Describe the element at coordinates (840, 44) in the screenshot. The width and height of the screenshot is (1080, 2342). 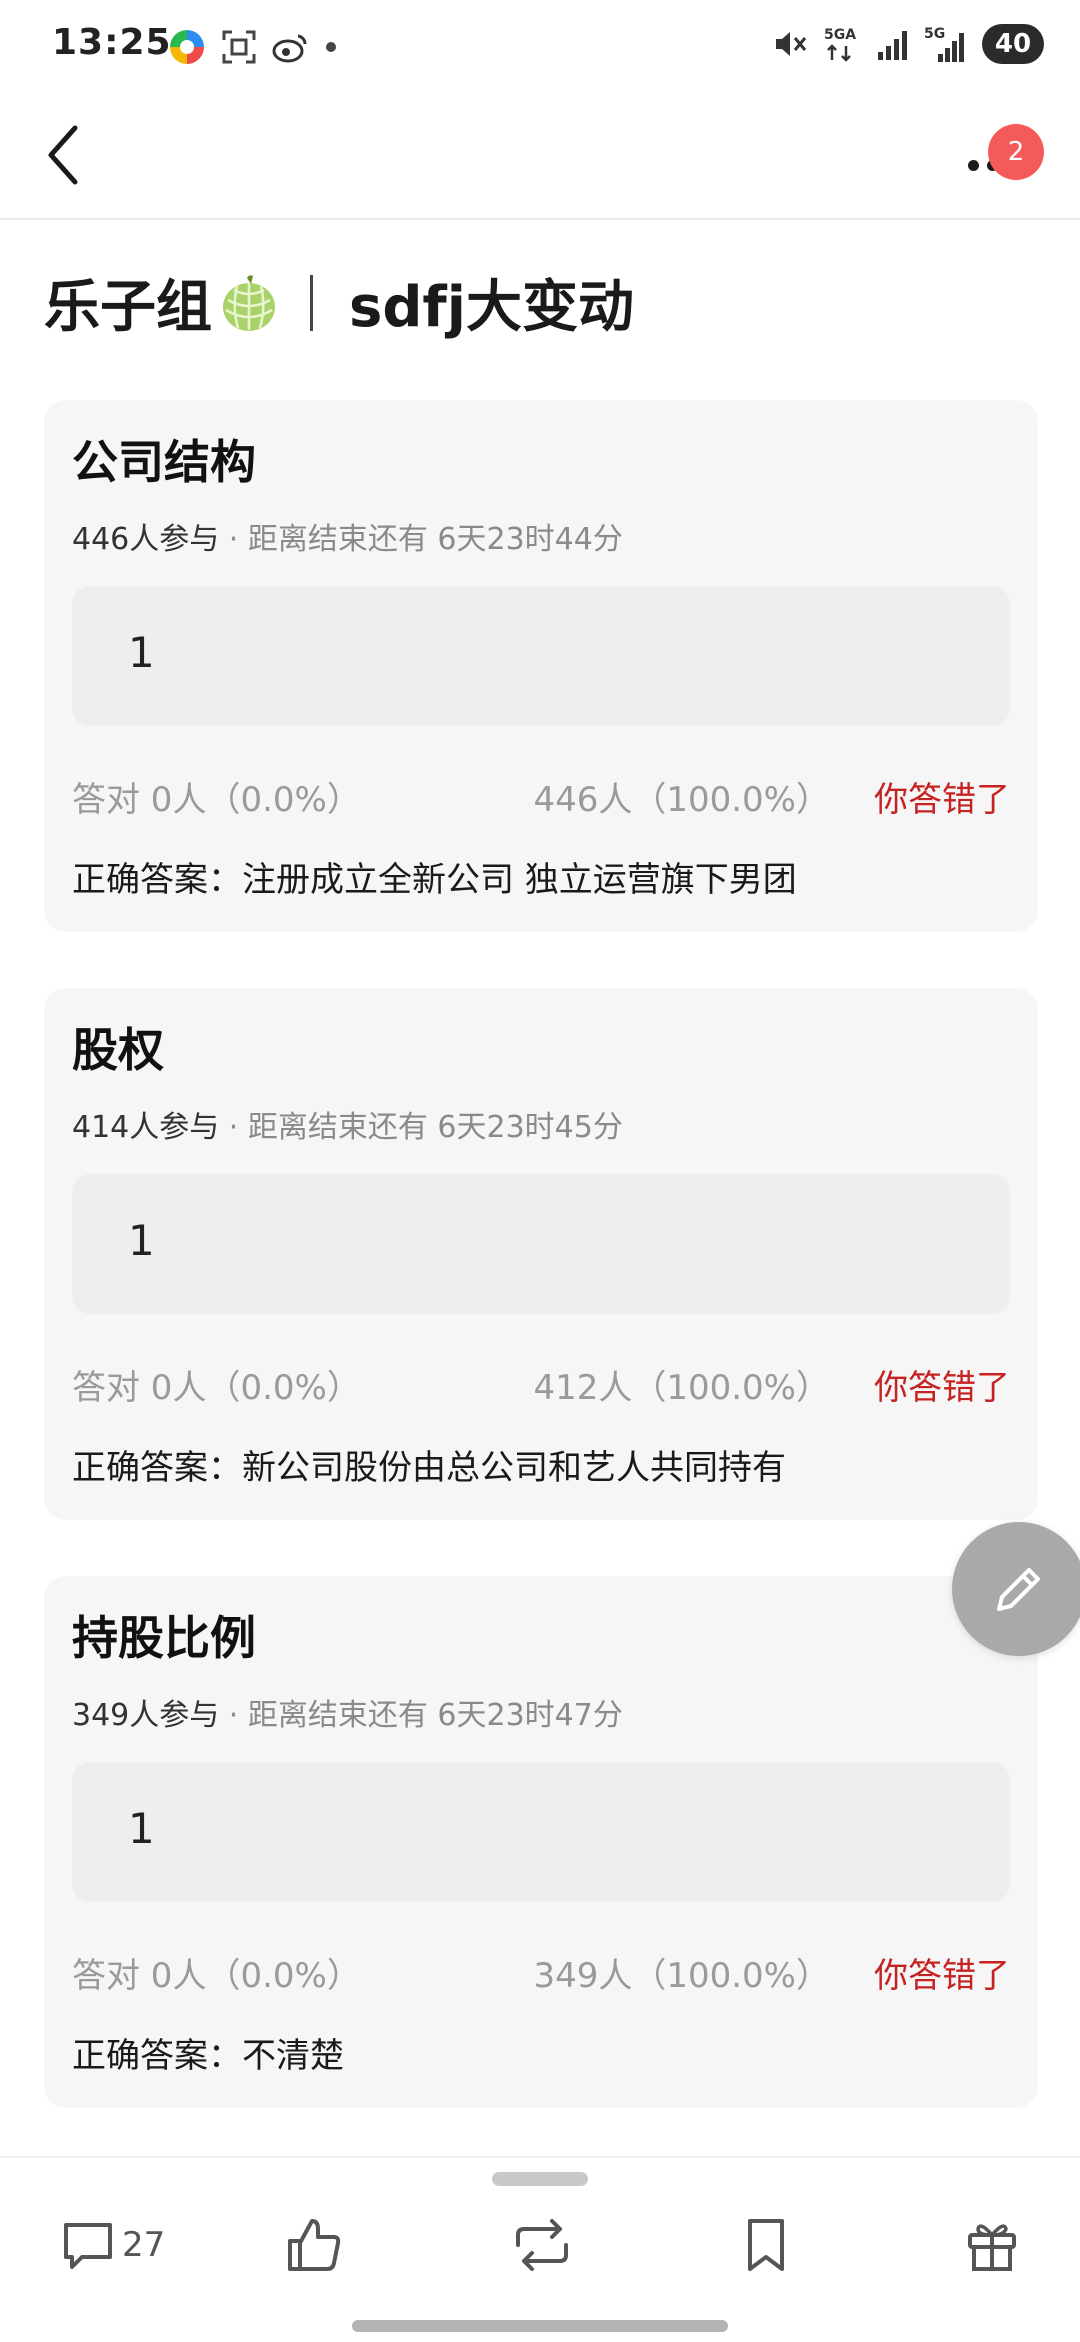
I see `network-5ga-icon: 5GA` at that location.